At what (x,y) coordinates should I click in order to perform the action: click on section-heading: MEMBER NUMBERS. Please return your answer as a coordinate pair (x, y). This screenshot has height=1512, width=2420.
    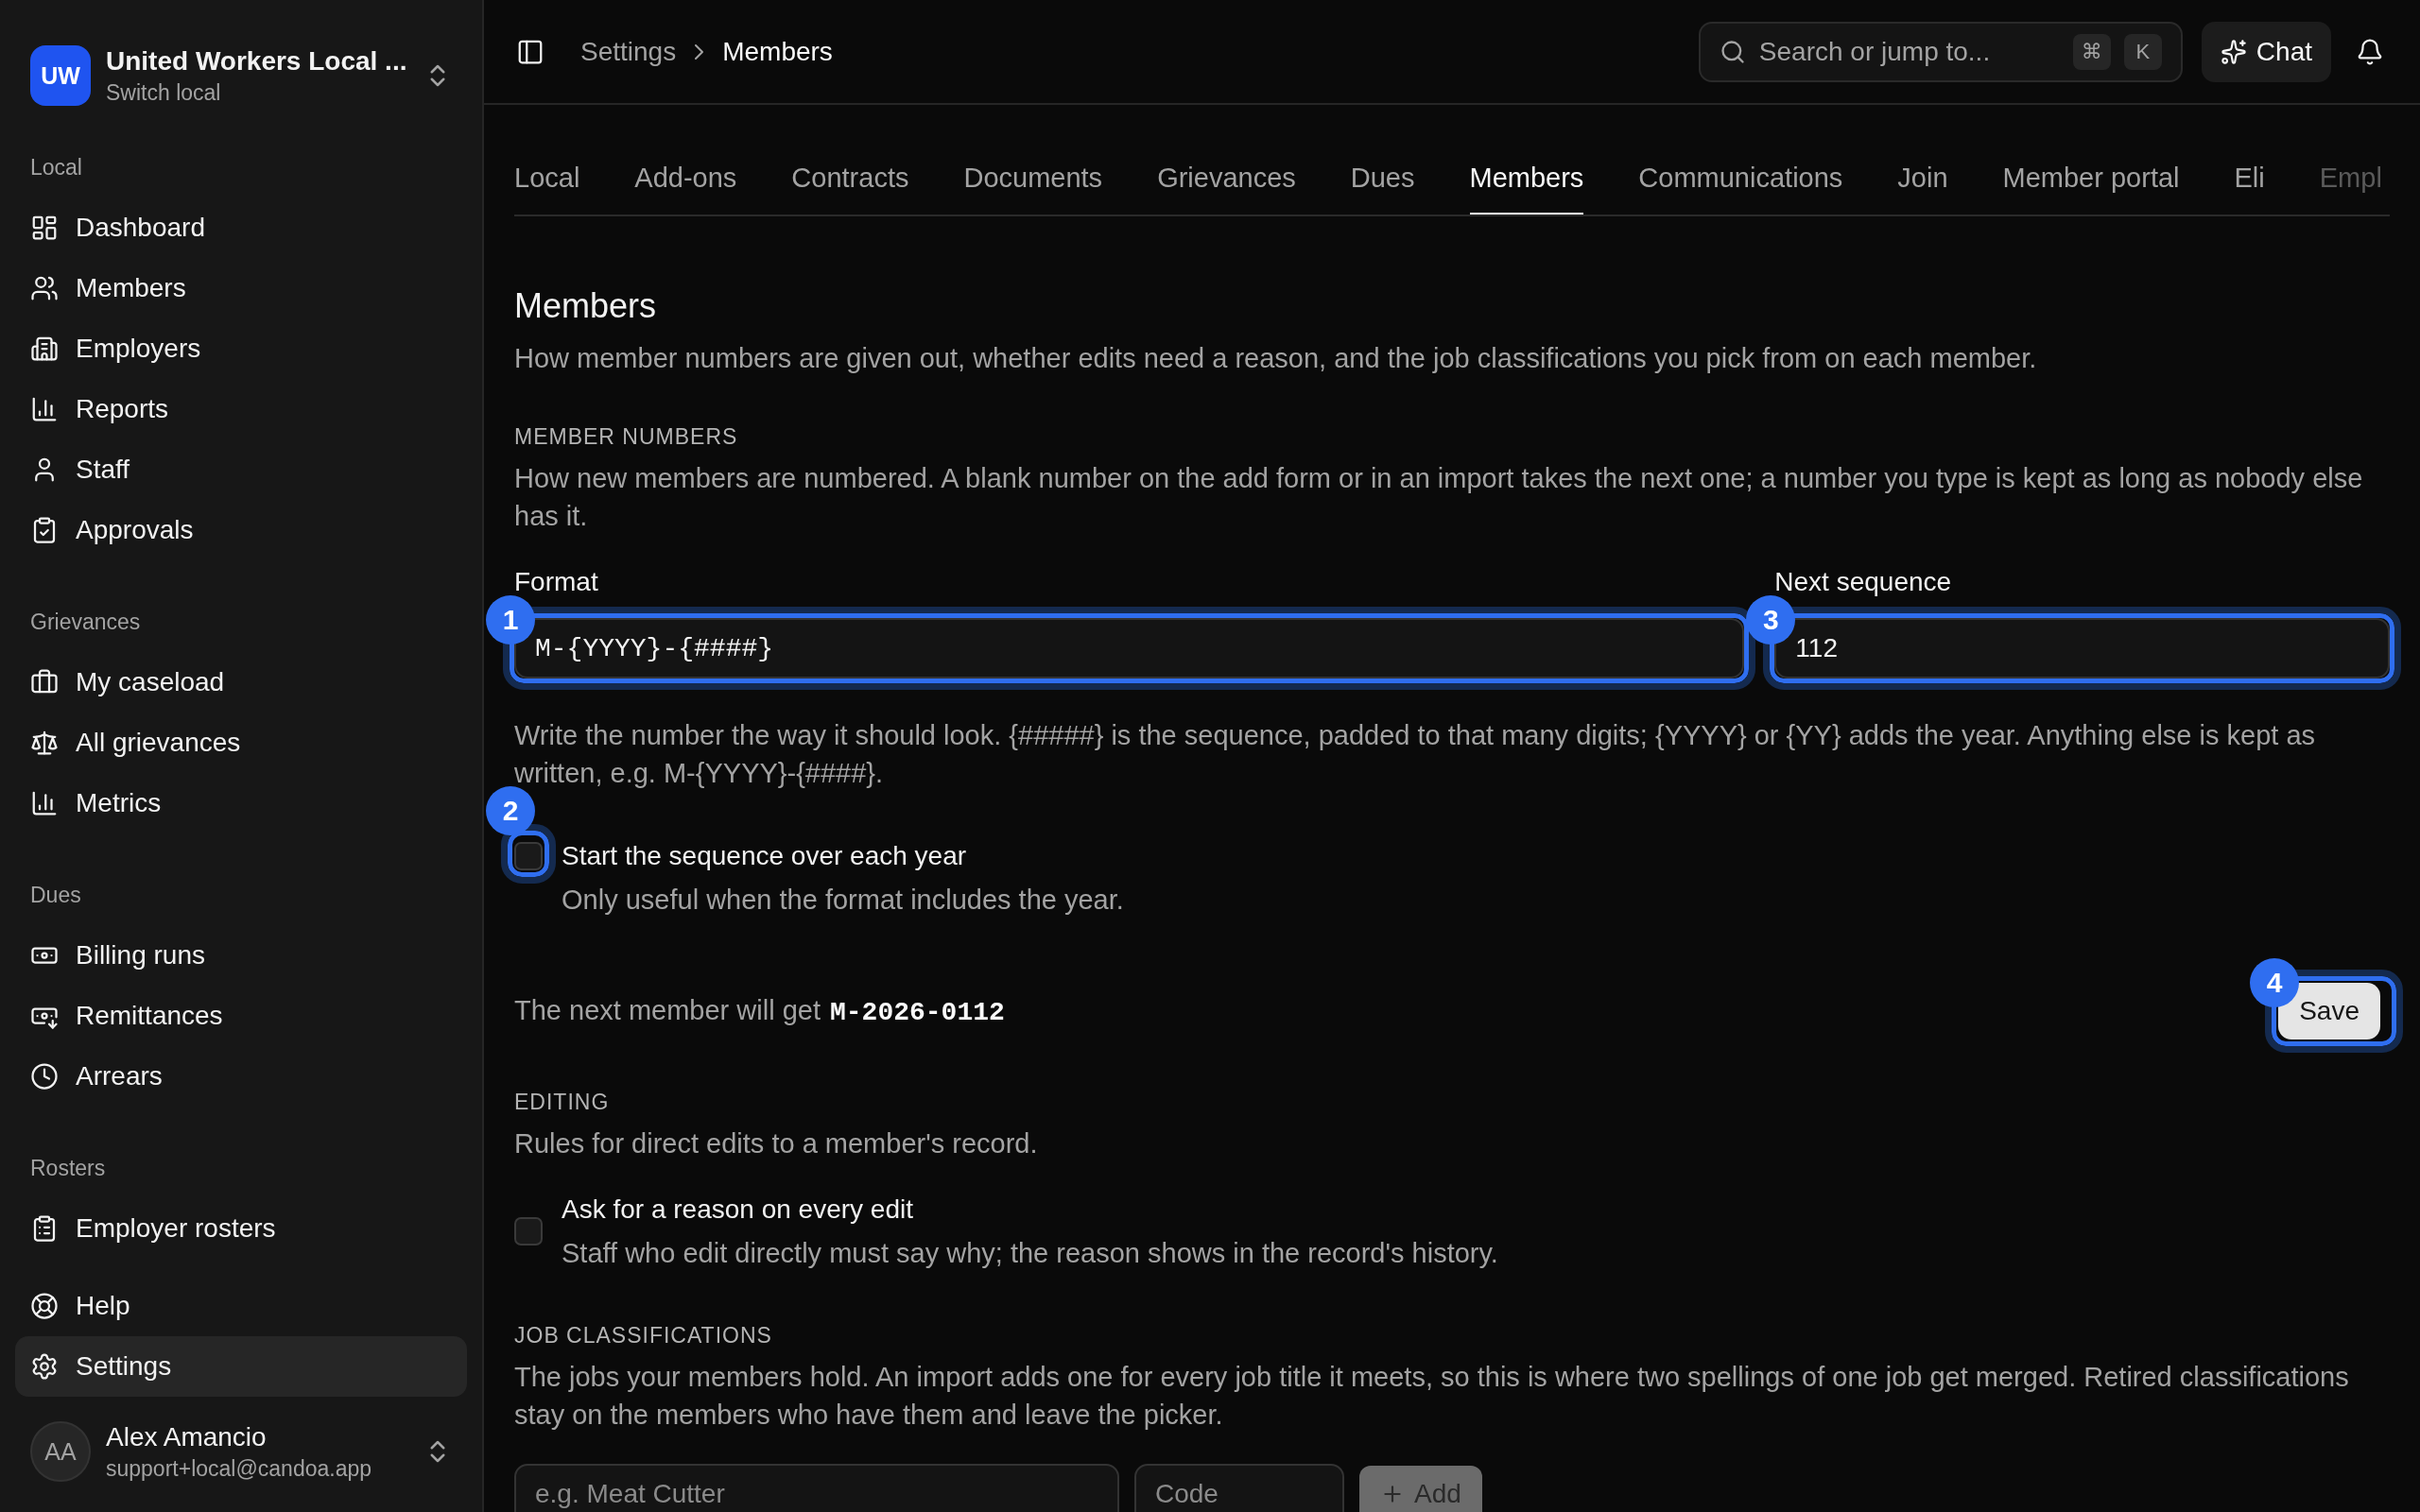
    Looking at the image, I should click on (626, 437).